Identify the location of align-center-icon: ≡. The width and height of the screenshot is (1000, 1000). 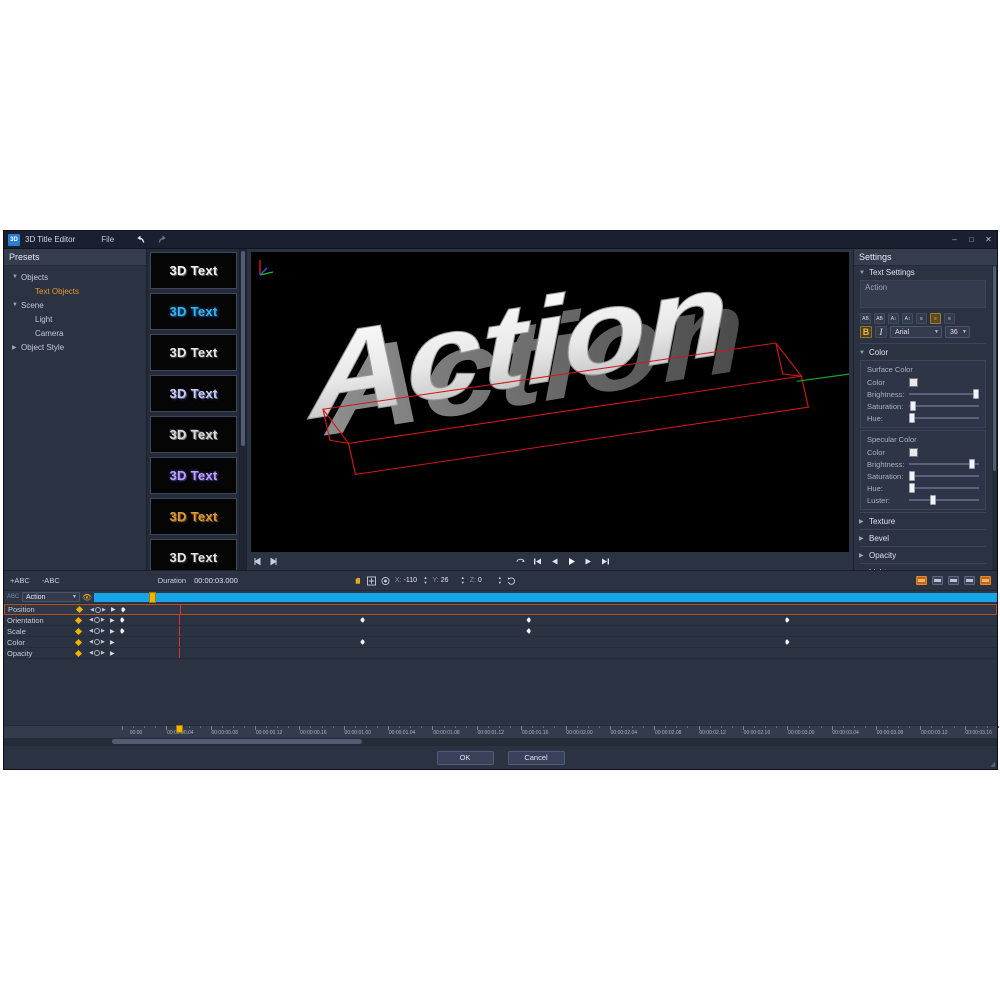
(935, 318).